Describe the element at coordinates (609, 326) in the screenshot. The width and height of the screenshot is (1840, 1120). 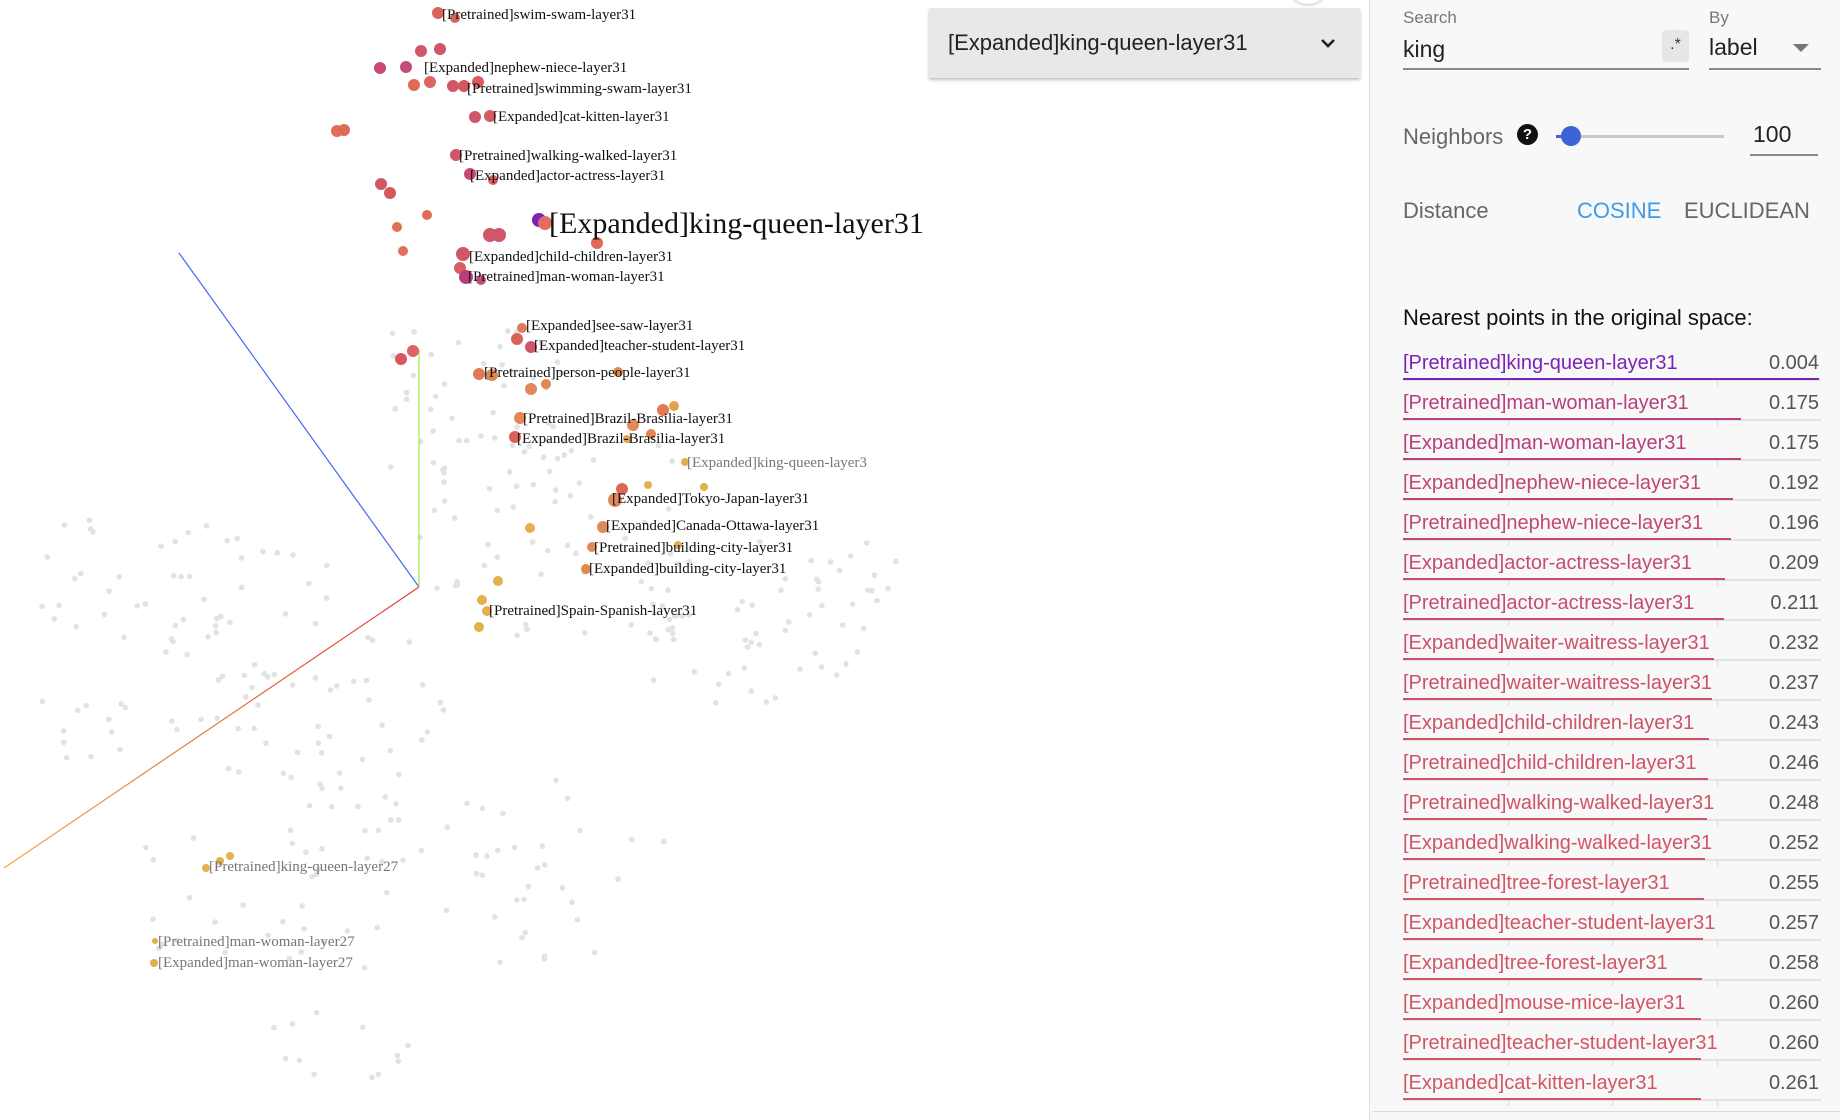
I see `point-label: [Expanded]see-saw-layer31` at that location.